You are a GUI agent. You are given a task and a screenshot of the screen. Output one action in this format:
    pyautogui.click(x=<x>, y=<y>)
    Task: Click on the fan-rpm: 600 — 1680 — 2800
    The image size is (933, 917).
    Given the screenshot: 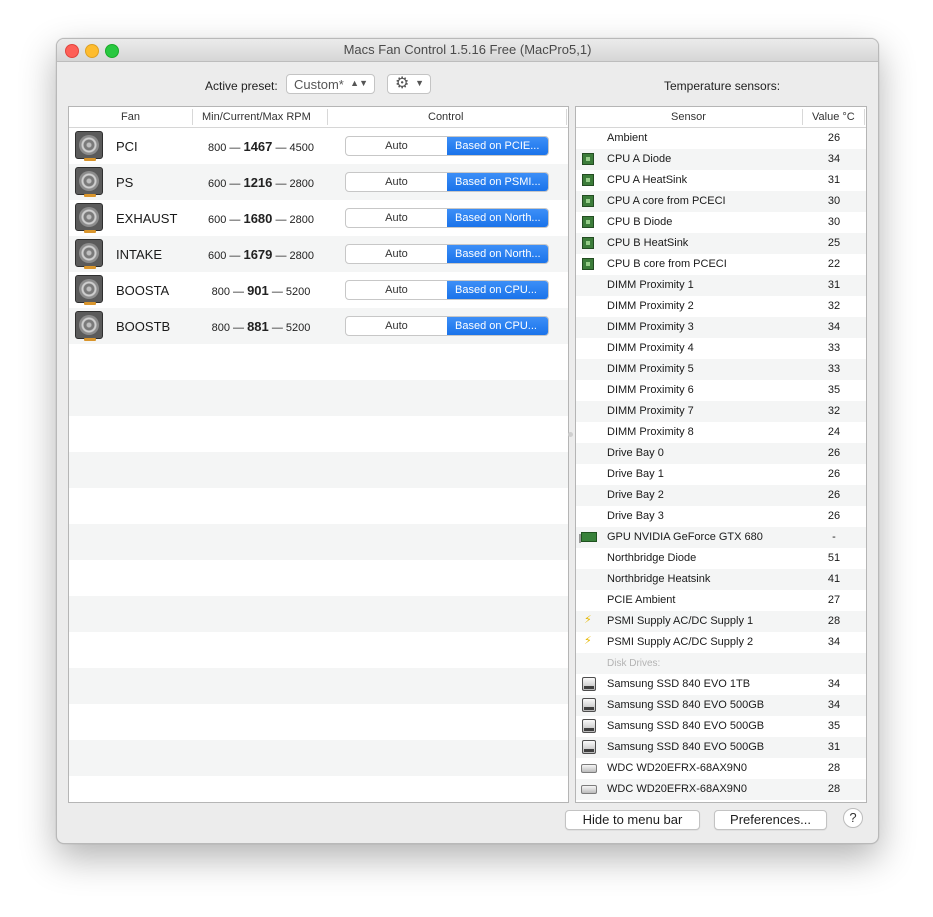 What is the action you would take?
    pyautogui.click(x=260, y=218)
    